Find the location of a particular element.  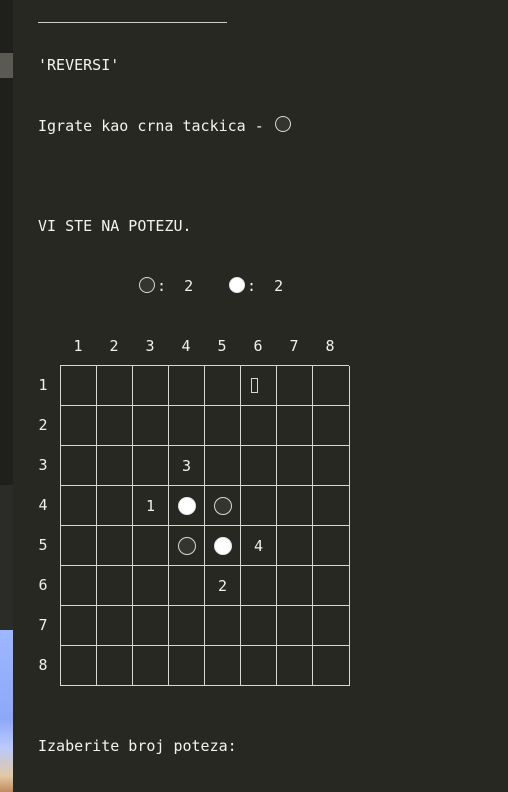

column-label-5: 5 is located at coordinates (222, 346).